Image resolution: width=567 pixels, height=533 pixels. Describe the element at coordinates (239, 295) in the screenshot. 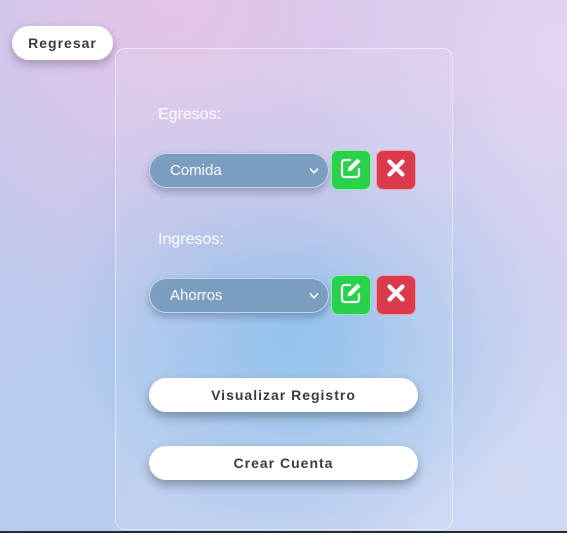

I see `income-select: Ahorros` at that location.